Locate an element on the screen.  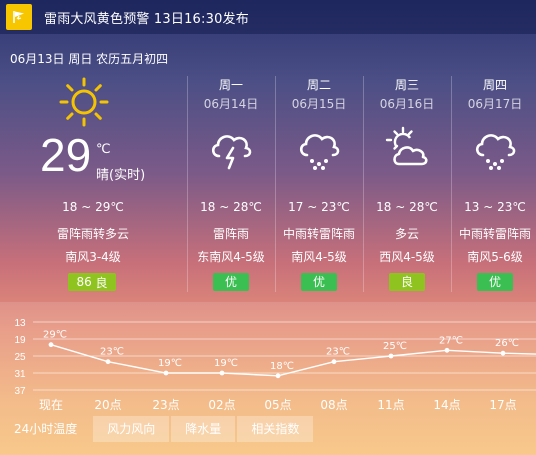
forecast-wind: 西风4-5级 is located at coordinates (407, 257).